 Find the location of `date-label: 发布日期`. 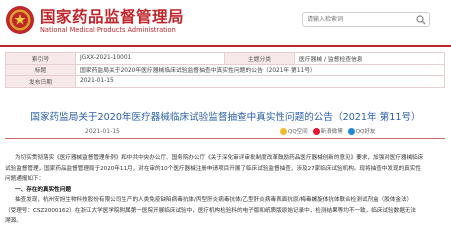

date-label: 发布日期 is located at coordinates (40, 81).